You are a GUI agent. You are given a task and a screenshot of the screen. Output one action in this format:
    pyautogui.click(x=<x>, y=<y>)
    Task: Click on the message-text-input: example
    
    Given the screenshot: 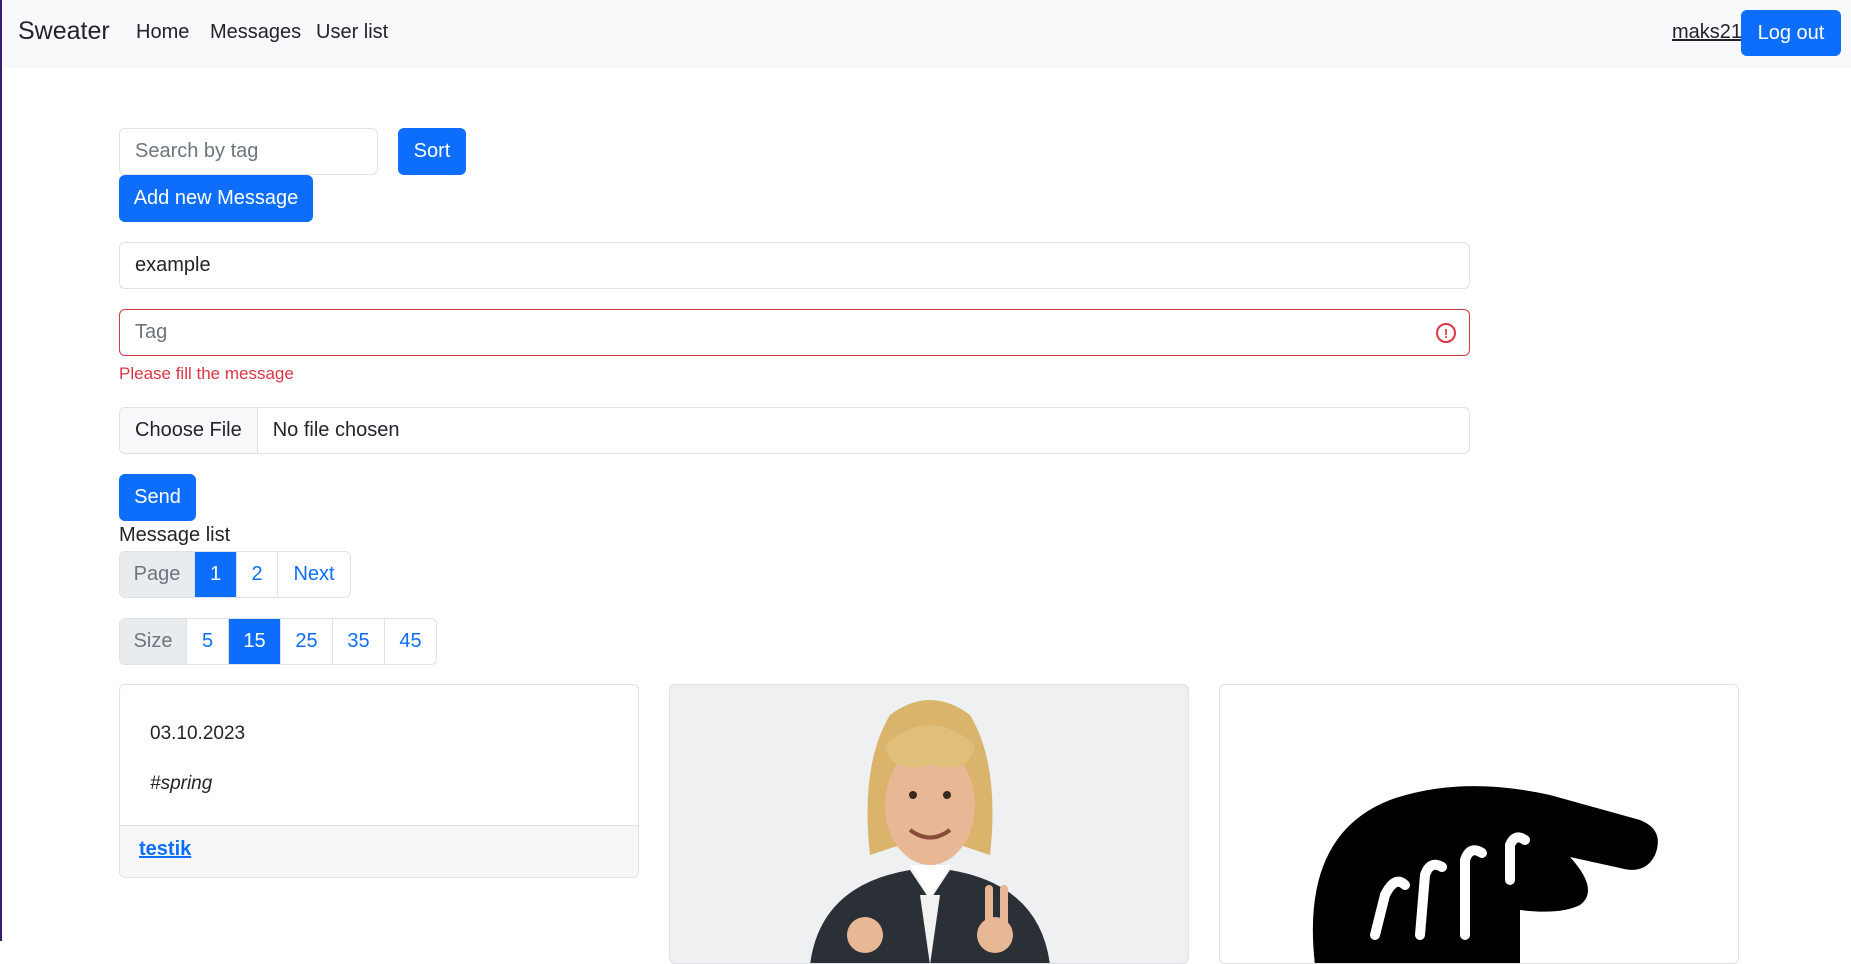 What is the action you would take?
    pyautogui.click(x=794, y=265)
    